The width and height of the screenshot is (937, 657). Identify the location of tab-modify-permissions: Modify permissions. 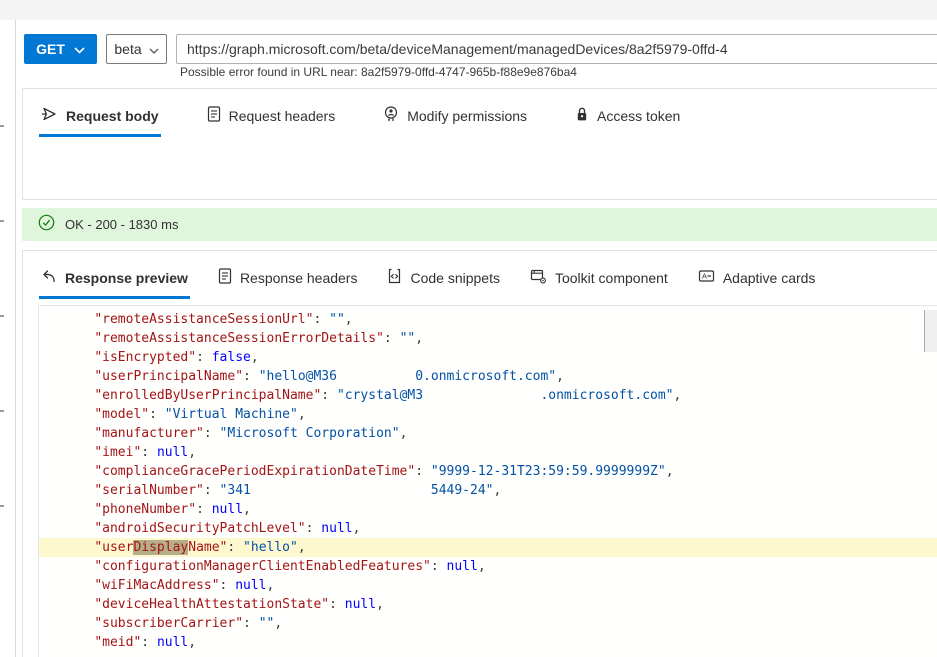
(455, 117).